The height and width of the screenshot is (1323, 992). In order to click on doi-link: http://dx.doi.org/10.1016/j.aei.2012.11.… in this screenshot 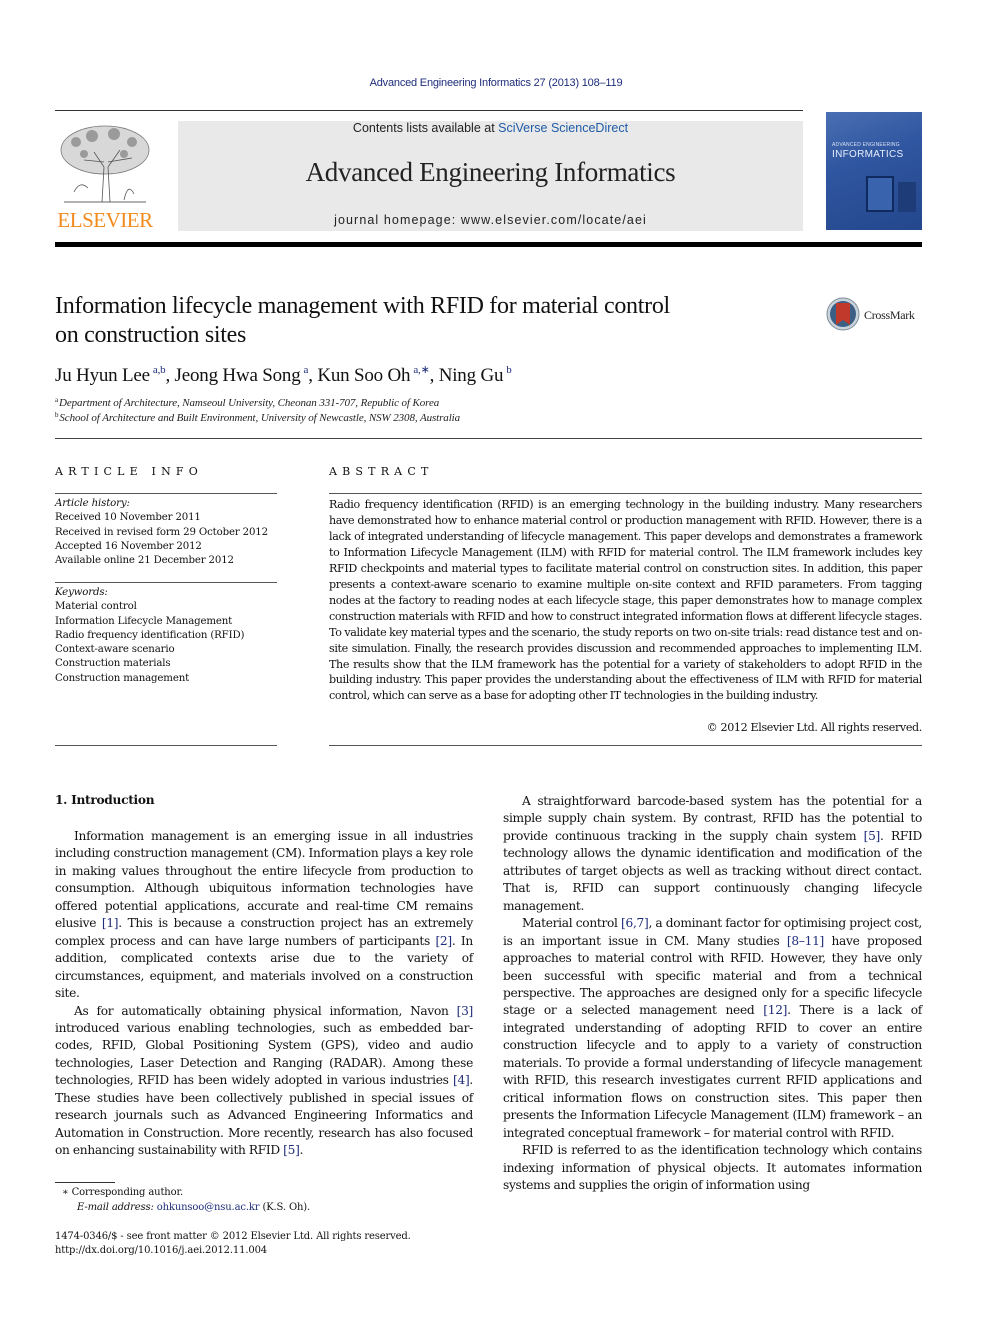, I will do `click(161, 1251)`.